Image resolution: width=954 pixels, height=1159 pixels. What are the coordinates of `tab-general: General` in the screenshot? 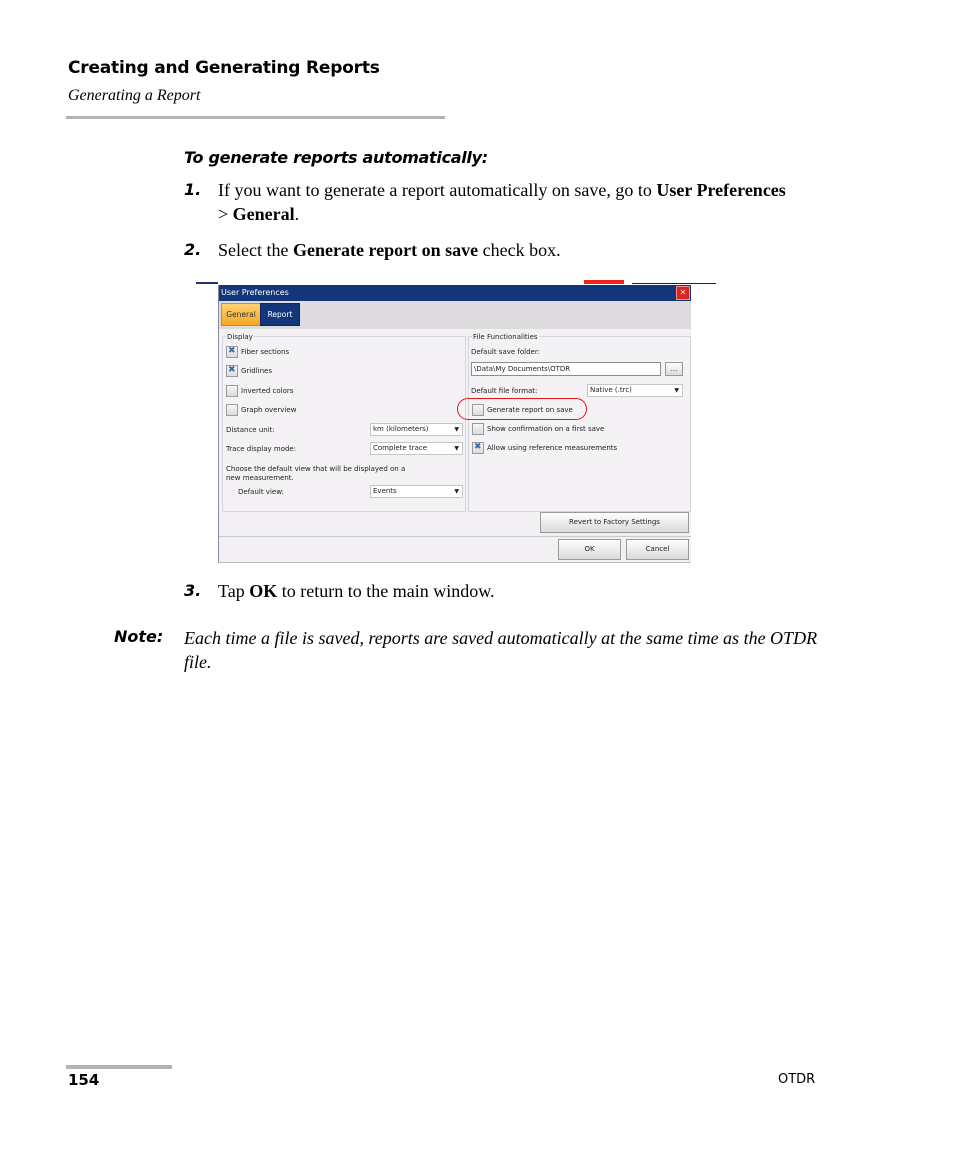 It's located at (241, 314).